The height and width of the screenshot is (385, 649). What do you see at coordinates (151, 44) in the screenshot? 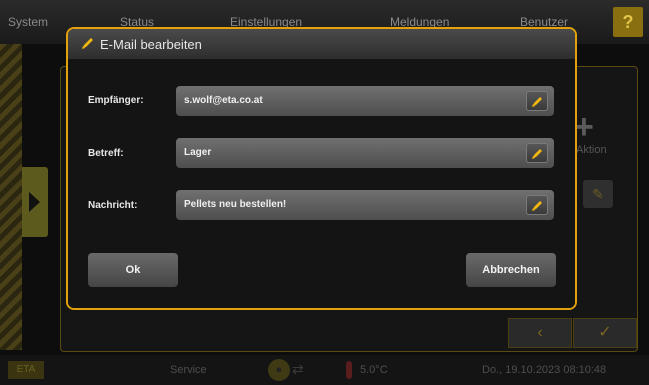
I see `dialog-title: E-Mail bearbeiten` at bounding box center [151, 44].